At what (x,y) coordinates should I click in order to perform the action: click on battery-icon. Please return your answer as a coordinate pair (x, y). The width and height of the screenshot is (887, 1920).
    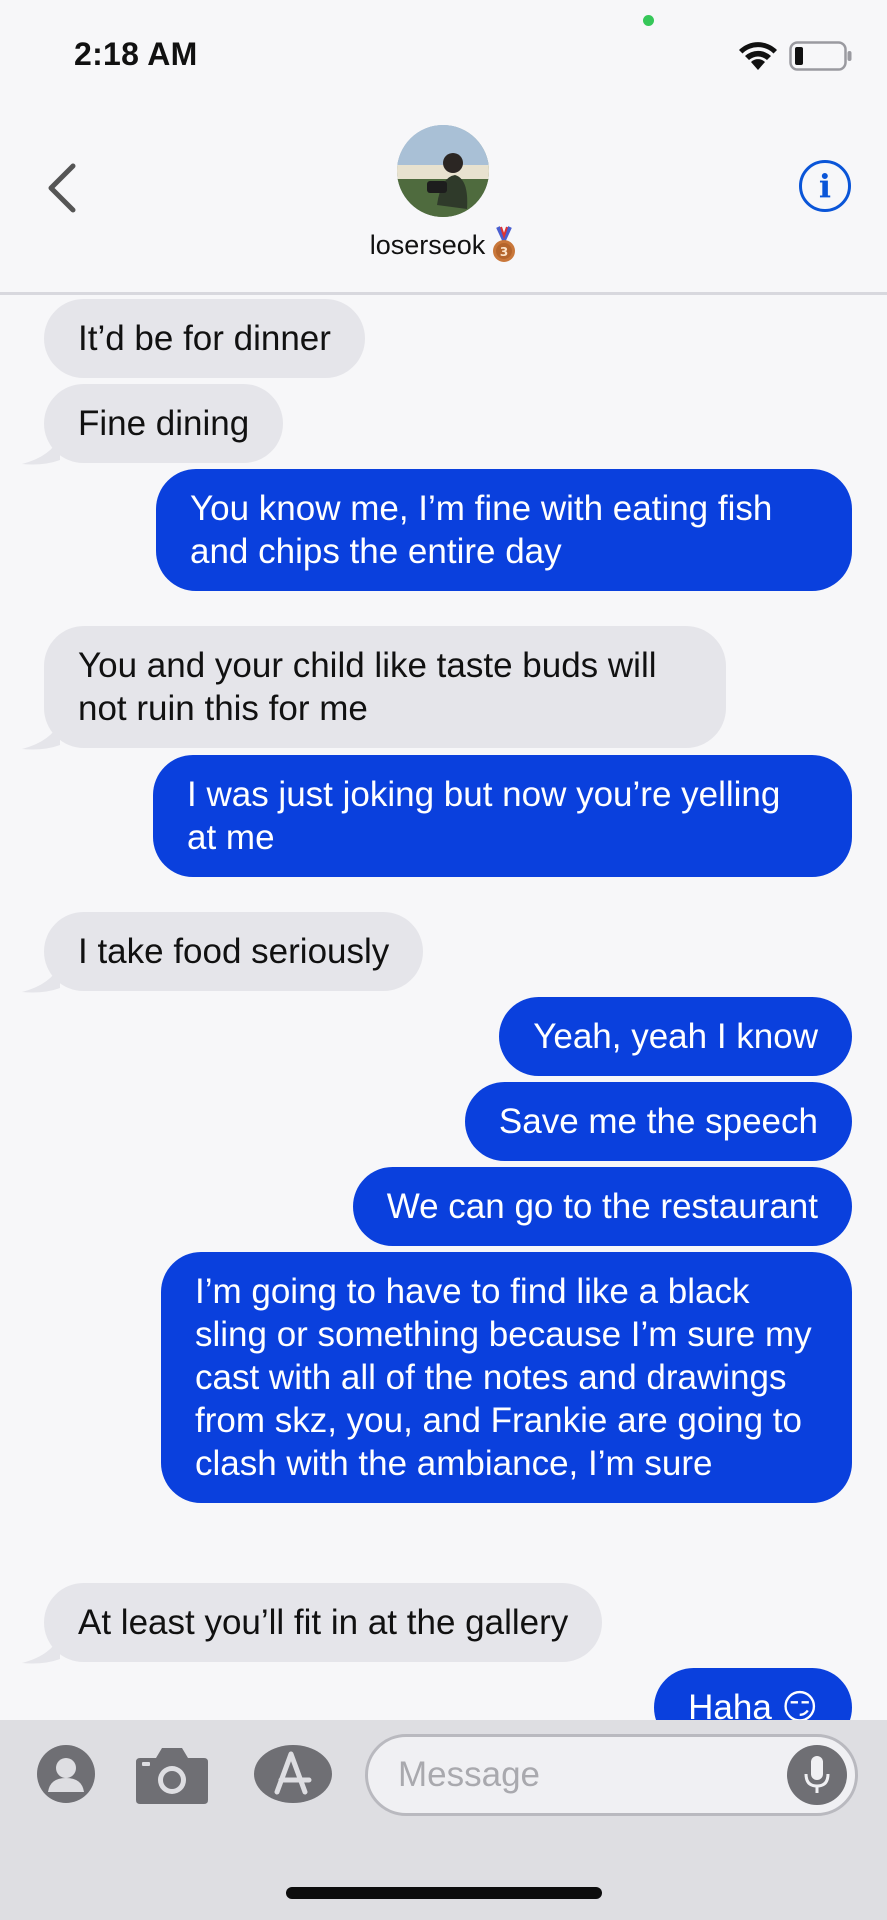
    Looking at the image, I should click on (820, 56).